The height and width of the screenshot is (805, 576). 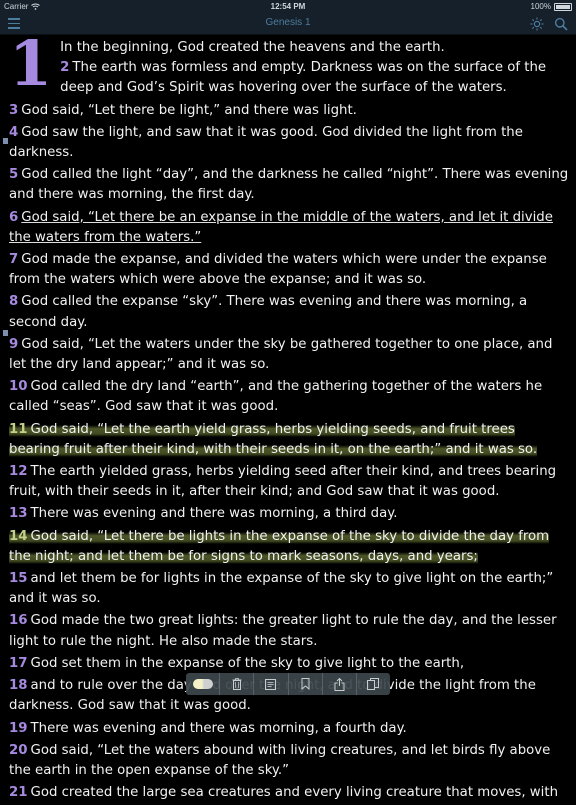 I want to click on trash-icon, so click(x=237, y=684).